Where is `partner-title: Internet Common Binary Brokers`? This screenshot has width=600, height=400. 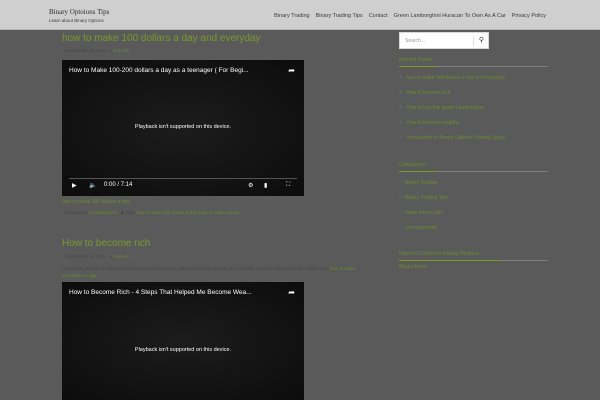 partner-title: Internet Common Binary Brokers is located at coordinates (439, 254).